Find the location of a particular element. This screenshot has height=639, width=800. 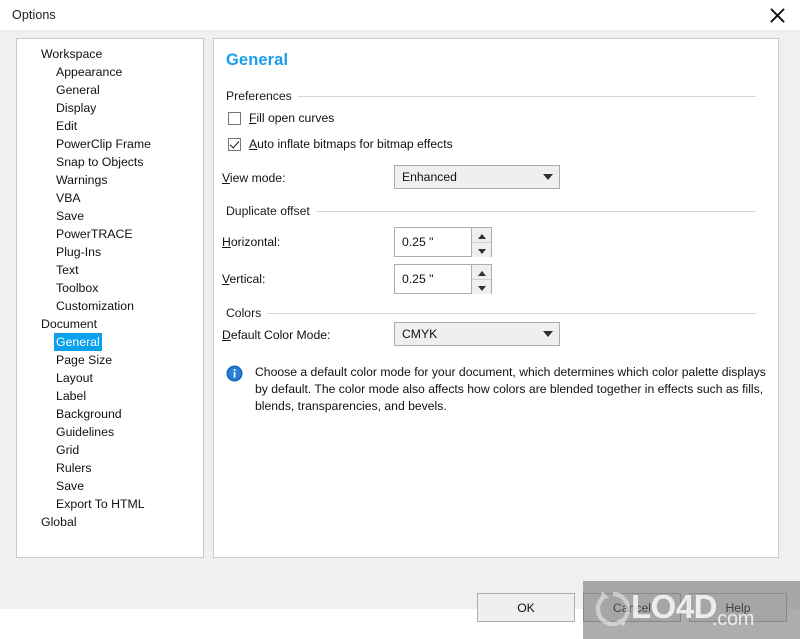

vertical-rest: ertical: is located at coordinates (247, 279).